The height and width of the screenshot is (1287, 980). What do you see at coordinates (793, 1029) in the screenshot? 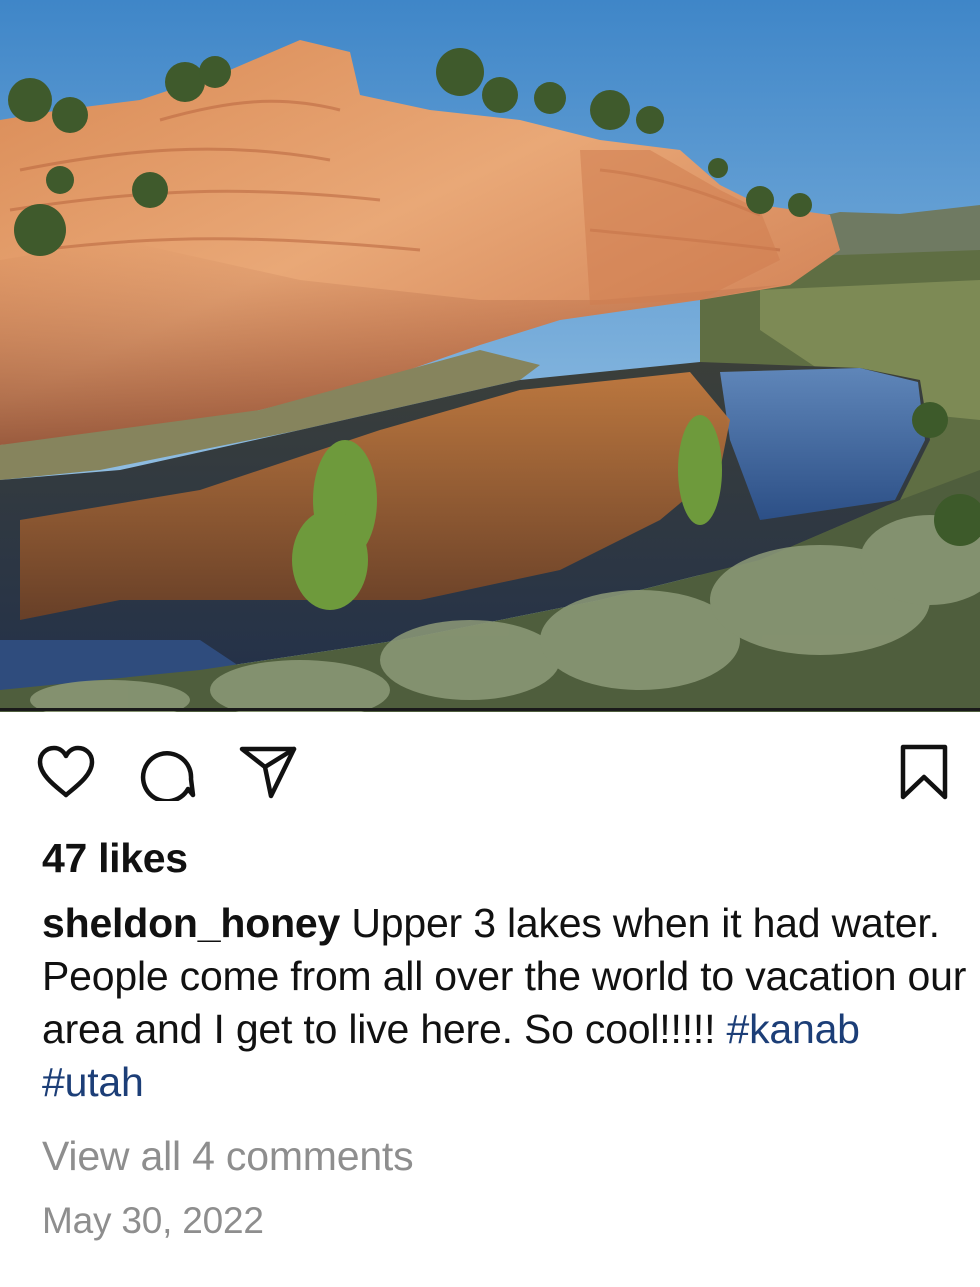
I see `hashtag-link: #kanab` at bounding box center [793, 1029].